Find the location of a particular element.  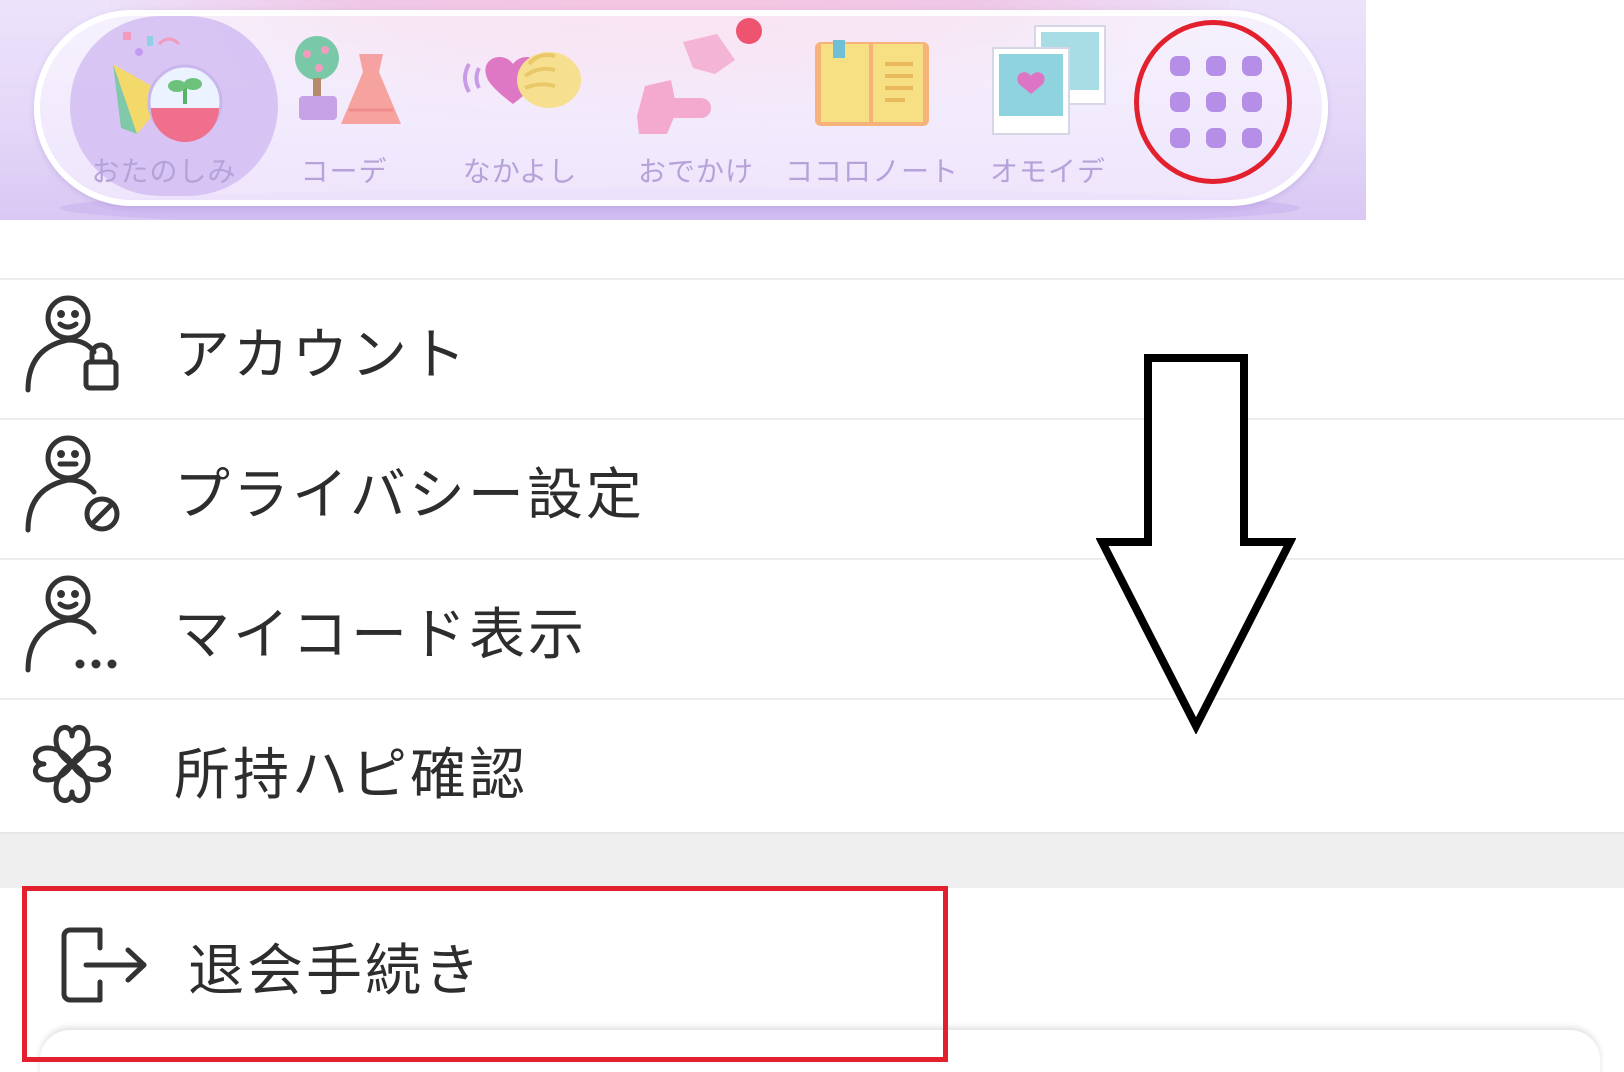

settings-item-account: アカウント is located at coordinates (812, 348).